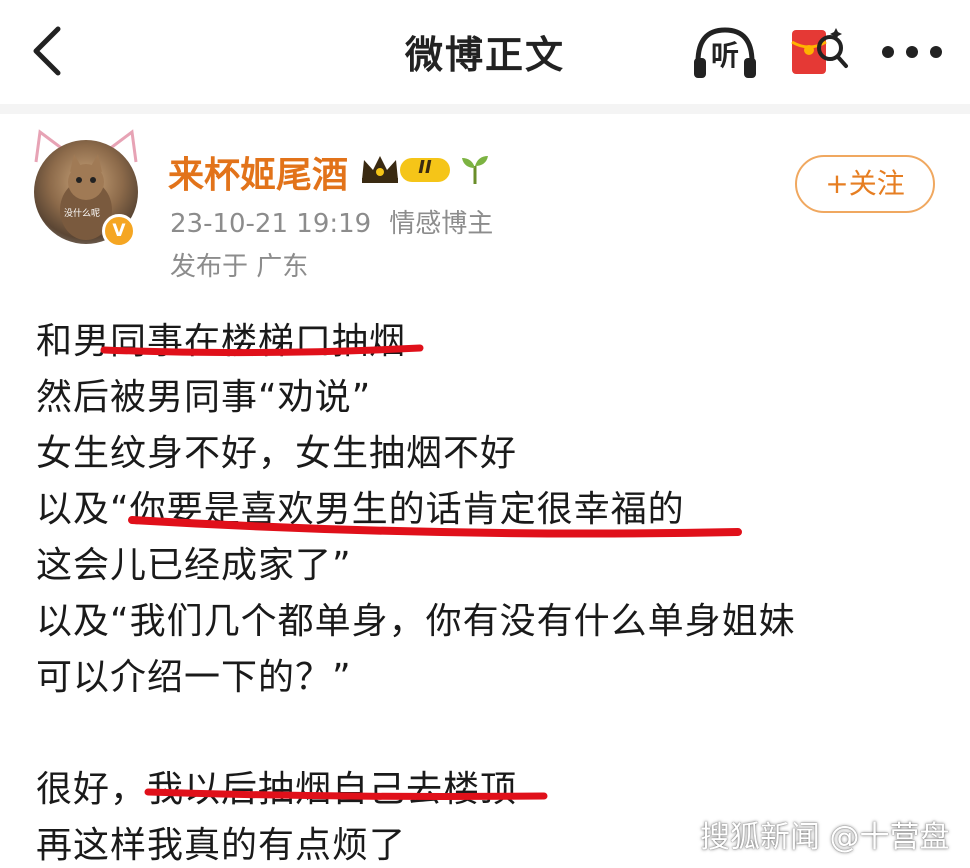  I want to click on post-text-line: 女生纹身不好，女生抽烟不好, so click(277, 453).